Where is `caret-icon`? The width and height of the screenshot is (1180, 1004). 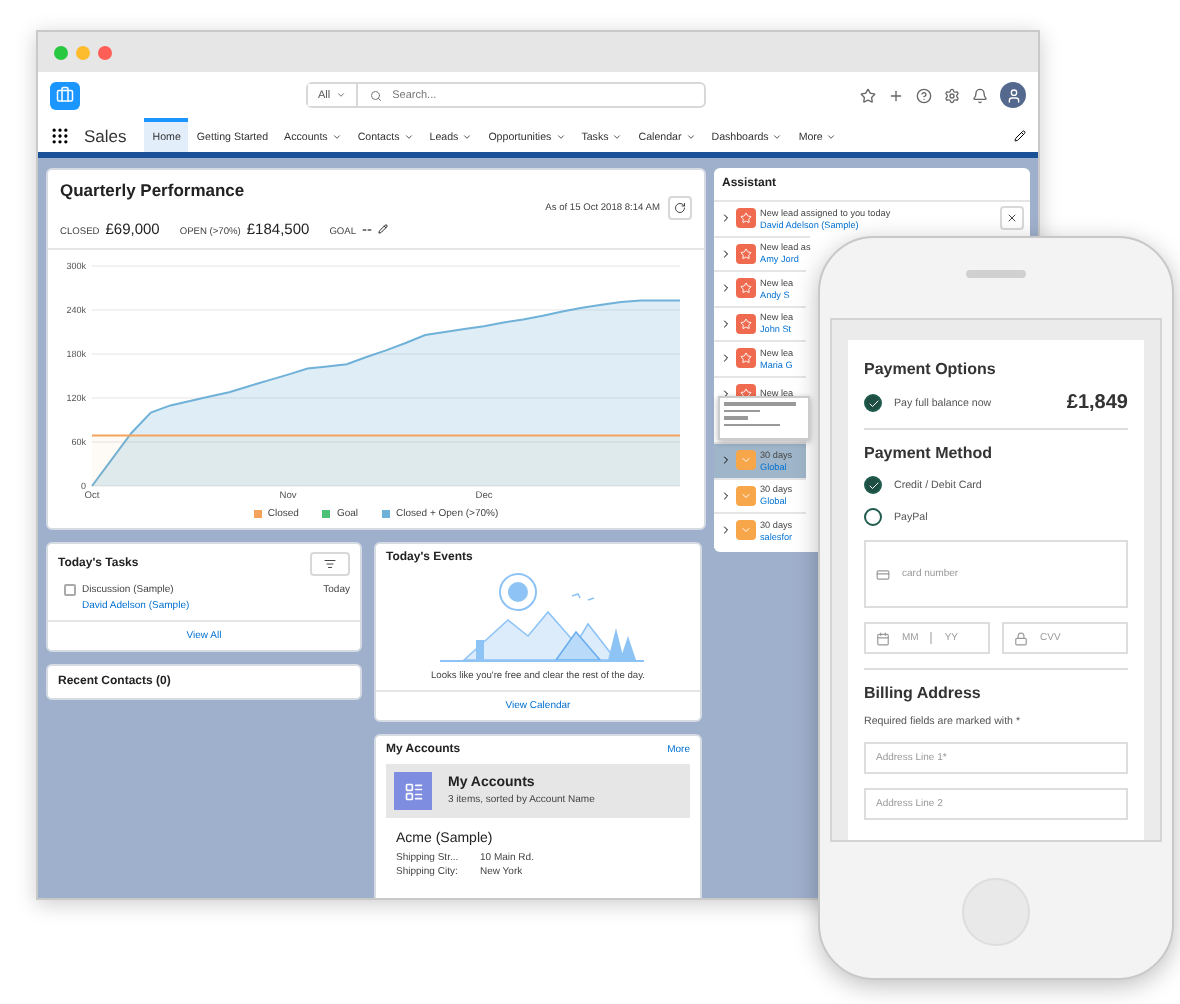 caret-icon is located at coordinates (341, 95).